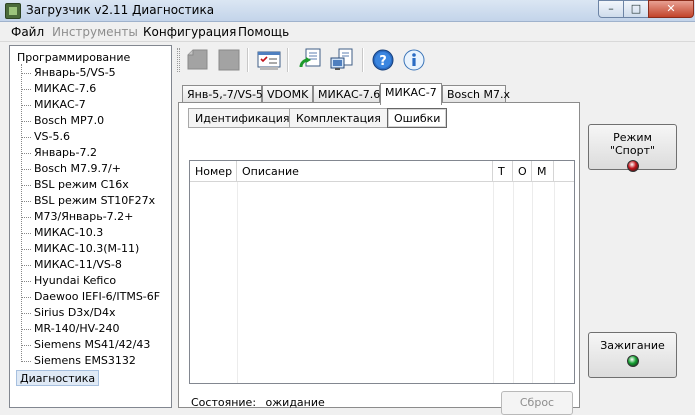 This screenshot has height=415, width=695. I want to click on tree-item: Siemens MS41/42/43, so click(96, 345).